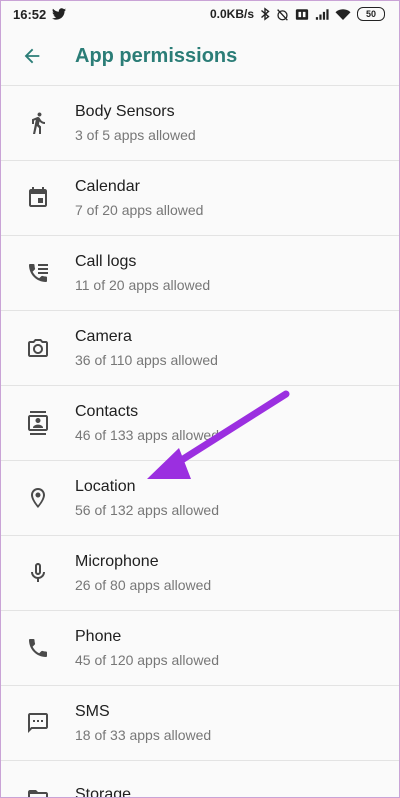  I want to click on permission-item-microphone: Microphone 26 of 80 apps allowed, so click(200, 573).